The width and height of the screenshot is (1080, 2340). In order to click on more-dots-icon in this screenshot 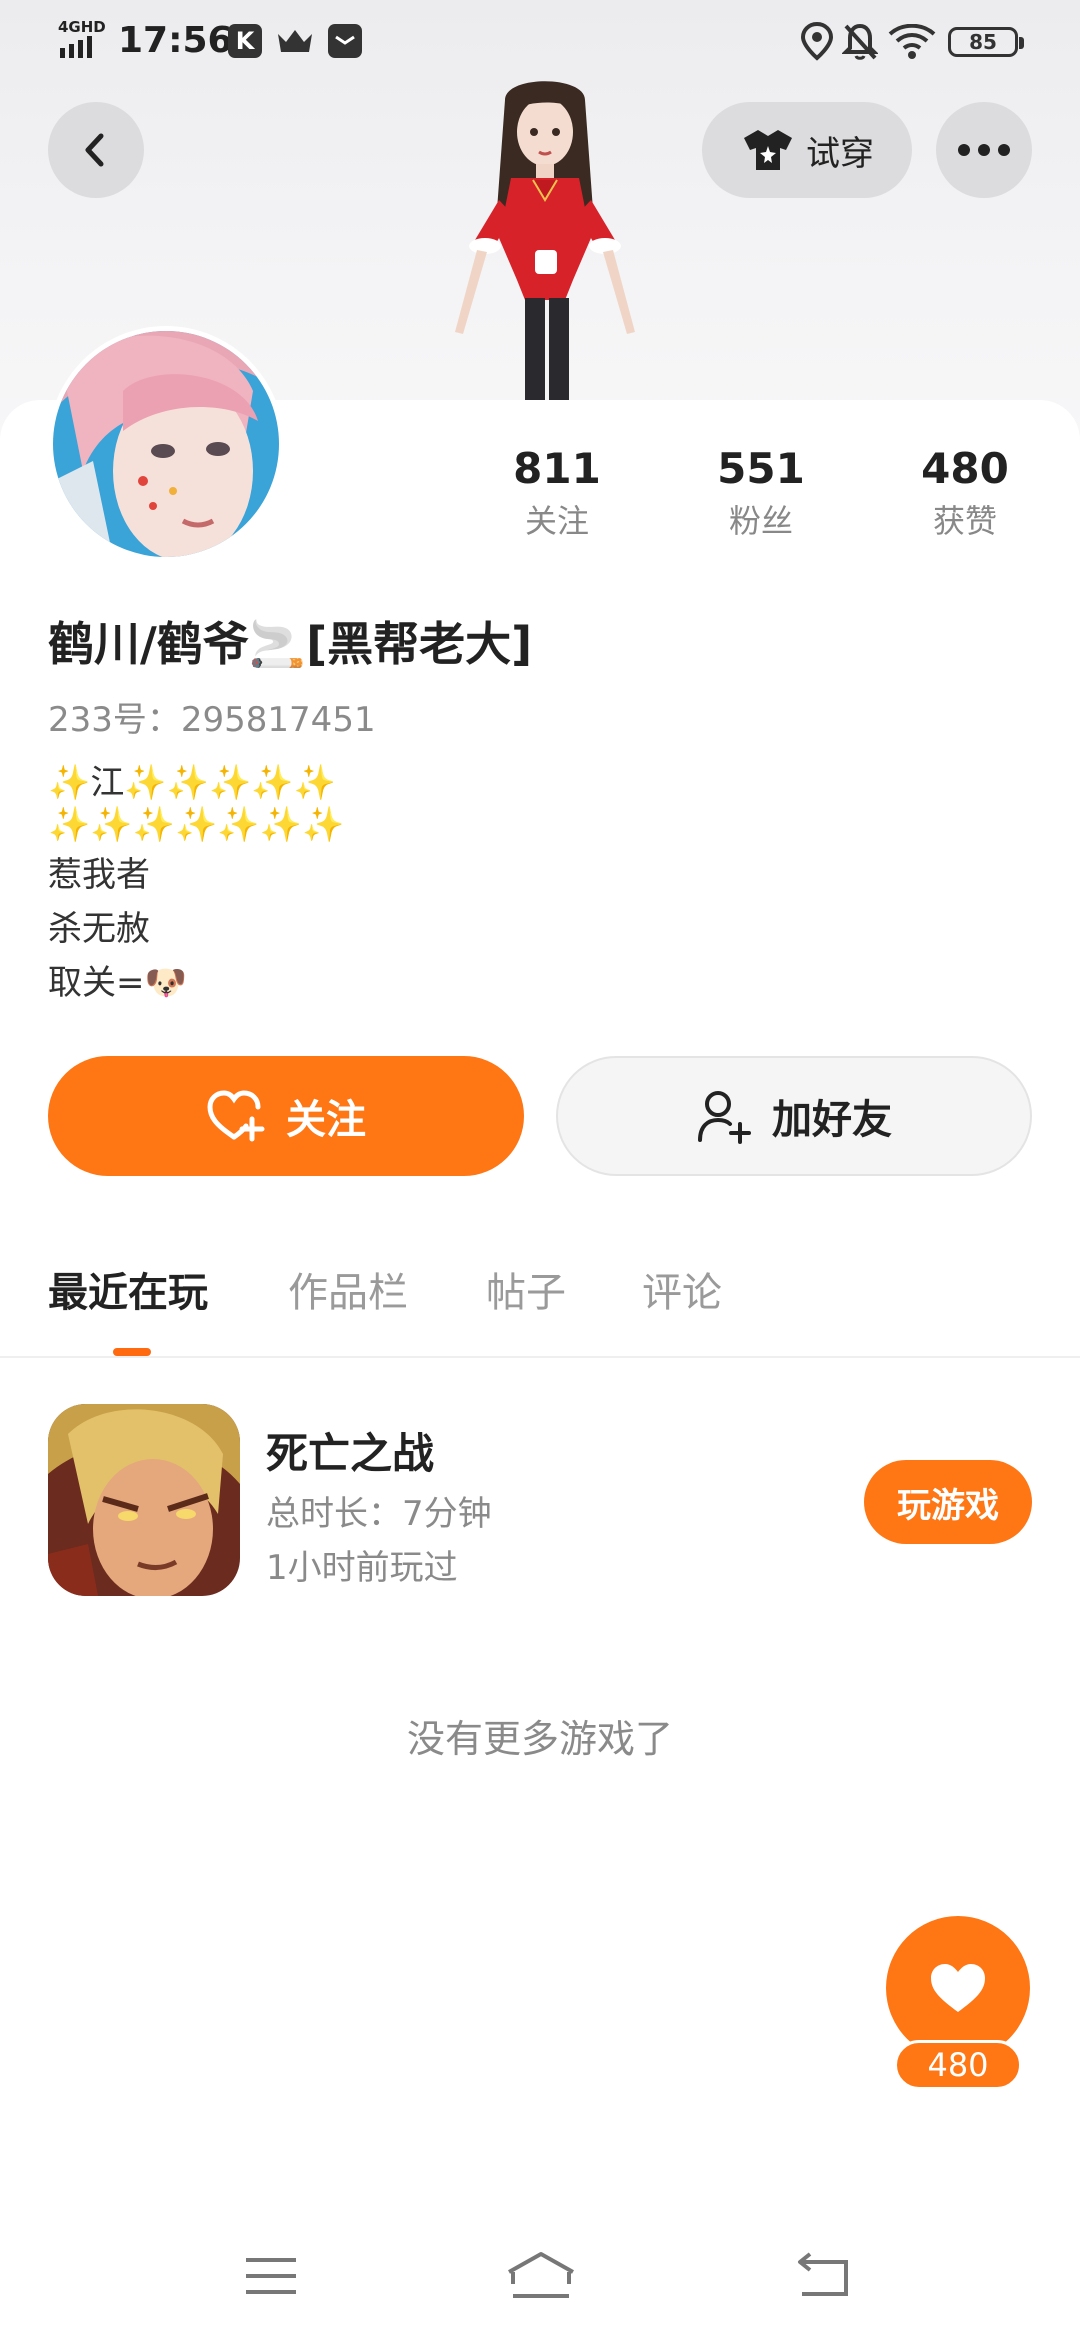, I will do `click(984, 150)`.